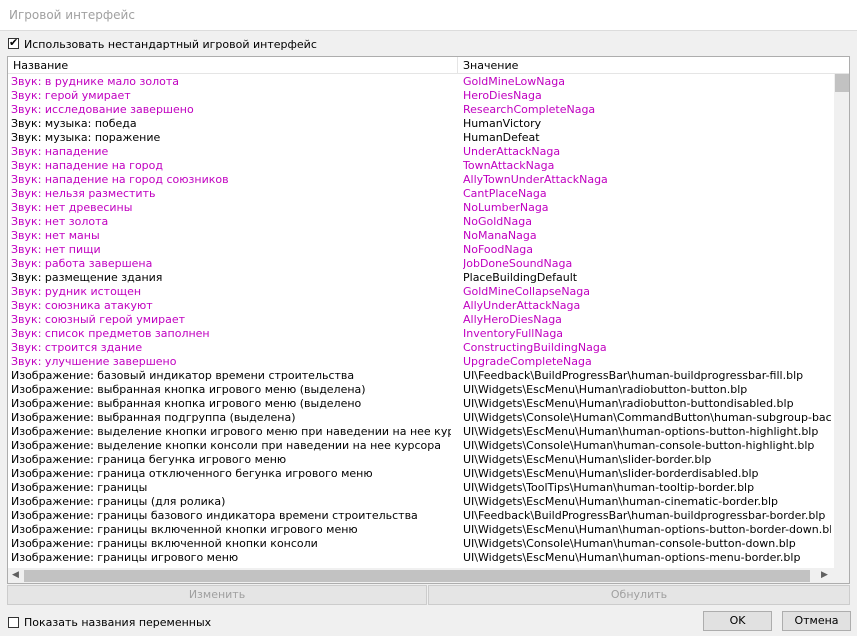  I want to click on row-value: AllyHeroDiesNaga, so click(512, 319).